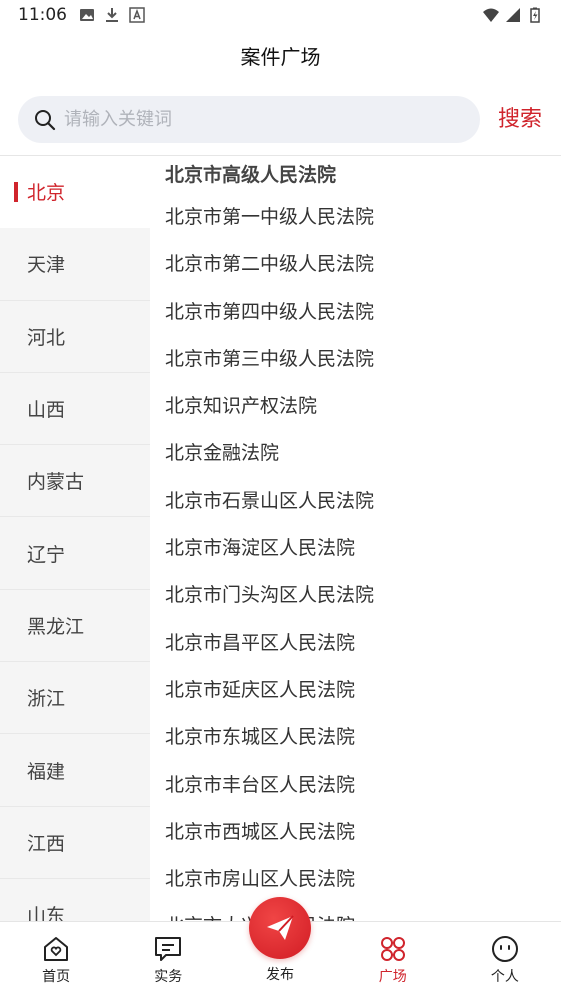 The height and width of the screenshot is (997, 561). I want to click on sidebar-item-label: 江西, so click(46, 843).